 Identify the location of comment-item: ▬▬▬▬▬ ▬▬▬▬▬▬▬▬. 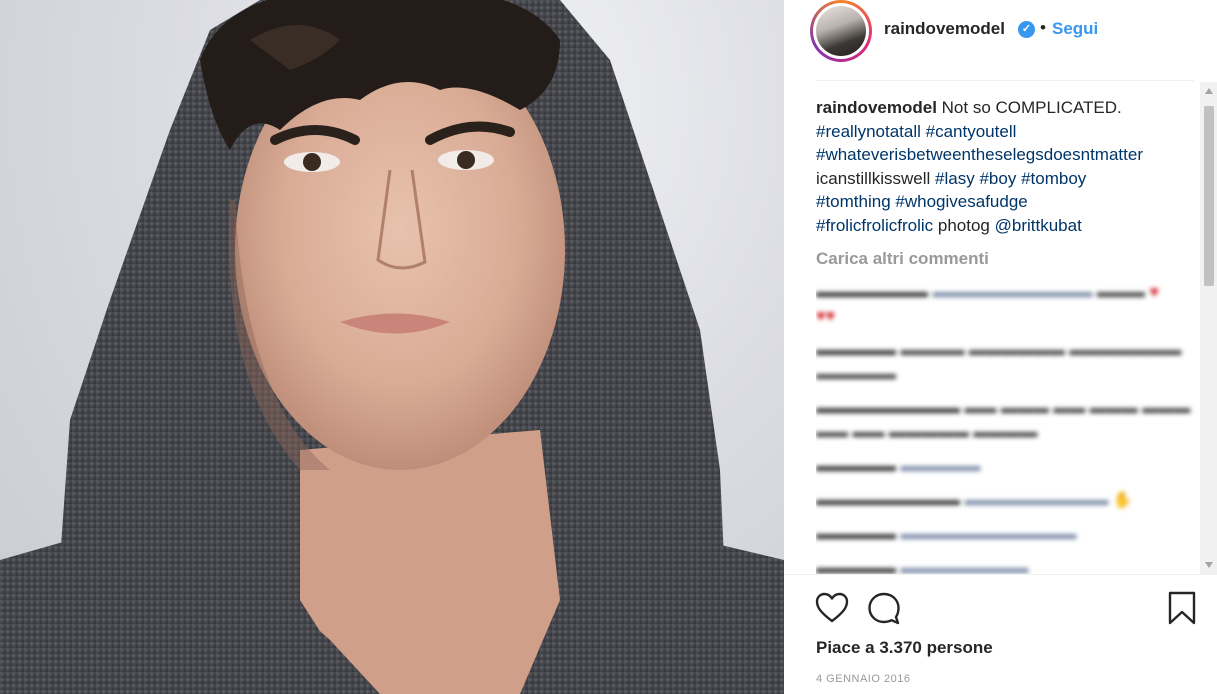
(922, 567).